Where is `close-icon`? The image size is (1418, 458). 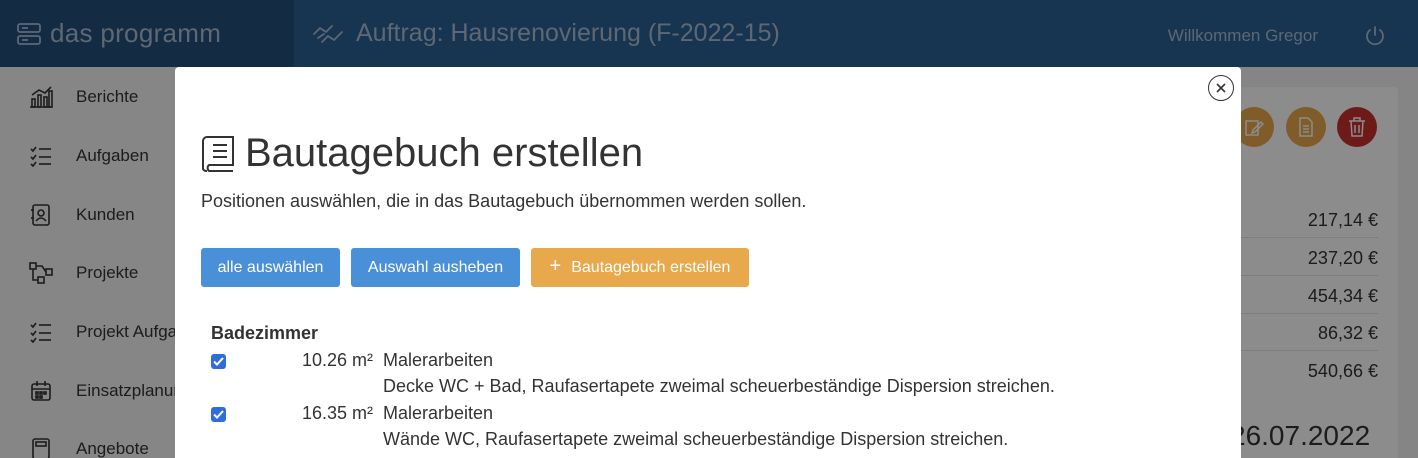
close-icon is located at coordinates (1221, 88).